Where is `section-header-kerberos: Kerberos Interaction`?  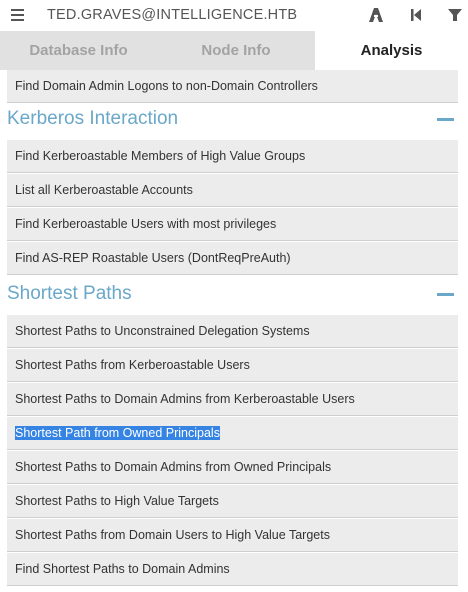 section-header-kerberos: Kerberos Interaction is located at coordinates (234, 119).